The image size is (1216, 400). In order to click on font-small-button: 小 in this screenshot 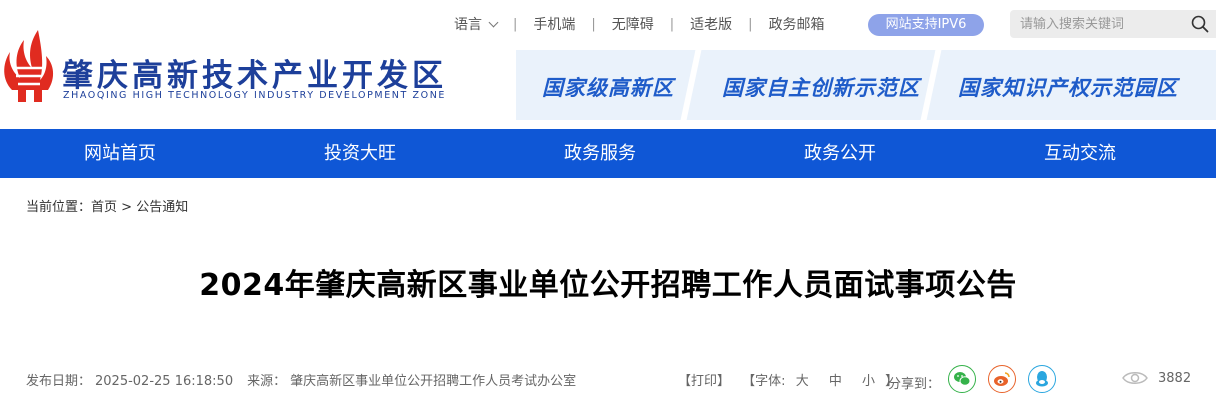, I will do `click(868, 381)`.